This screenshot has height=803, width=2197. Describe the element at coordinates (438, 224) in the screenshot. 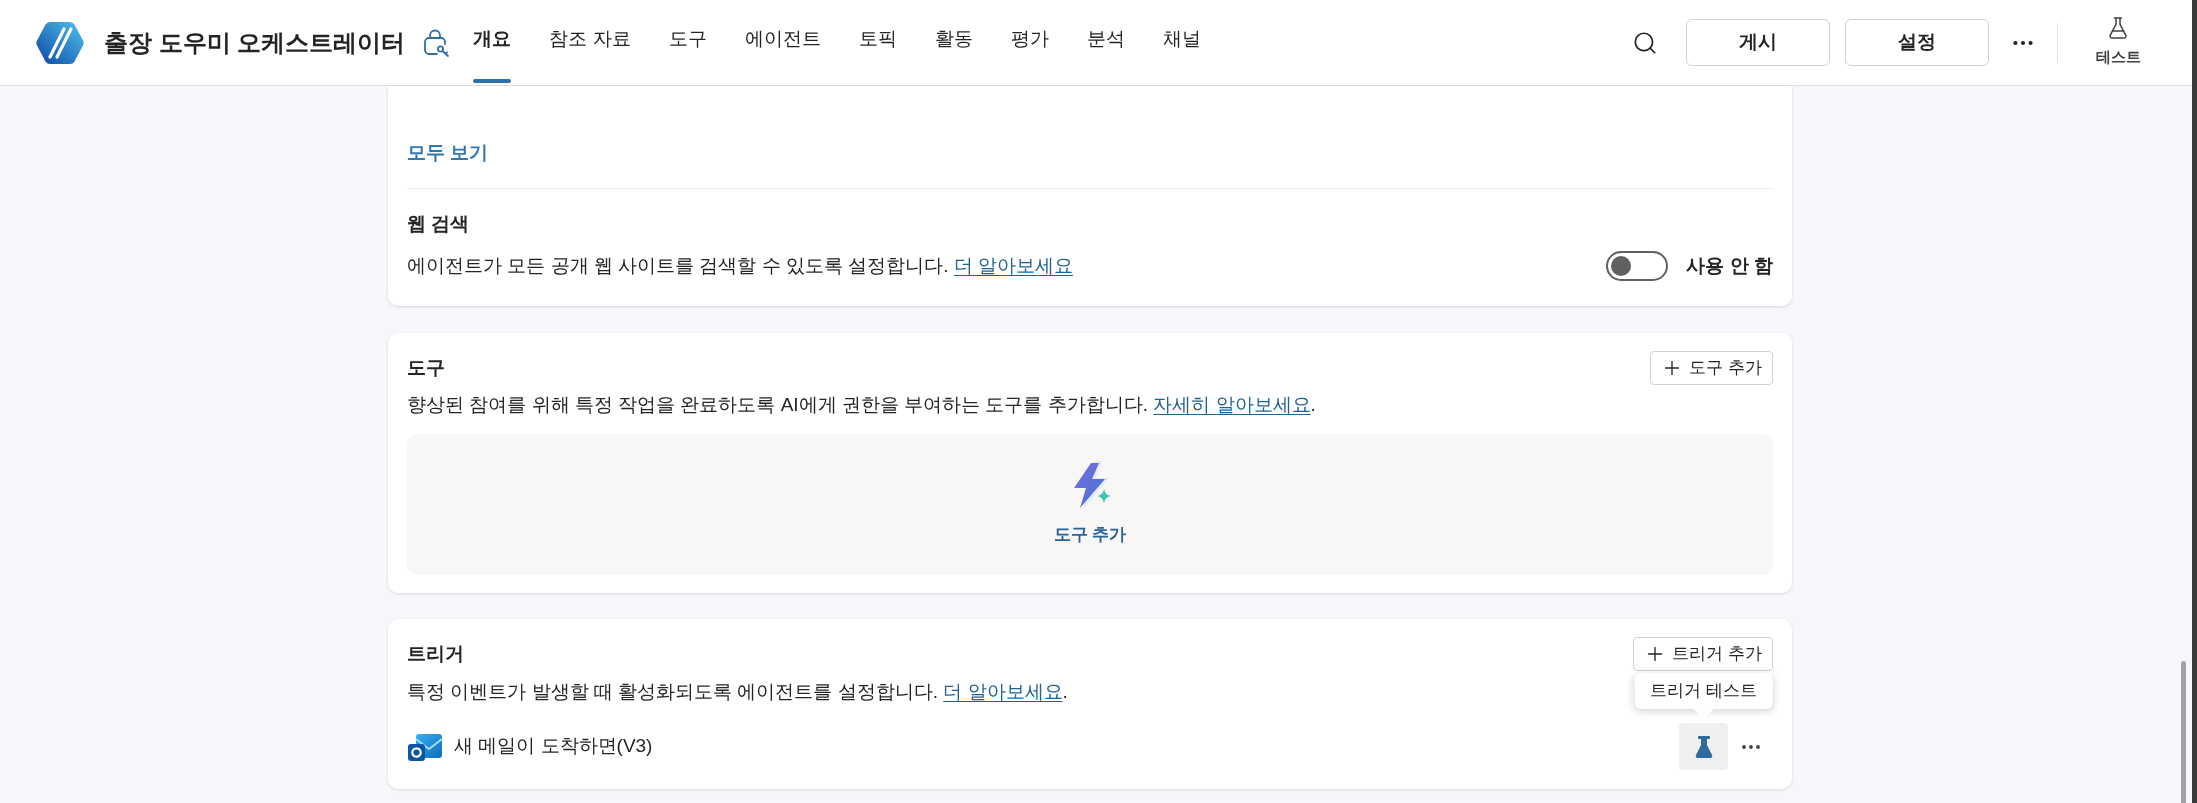

I see `section-title: 웹 검색` at that location.